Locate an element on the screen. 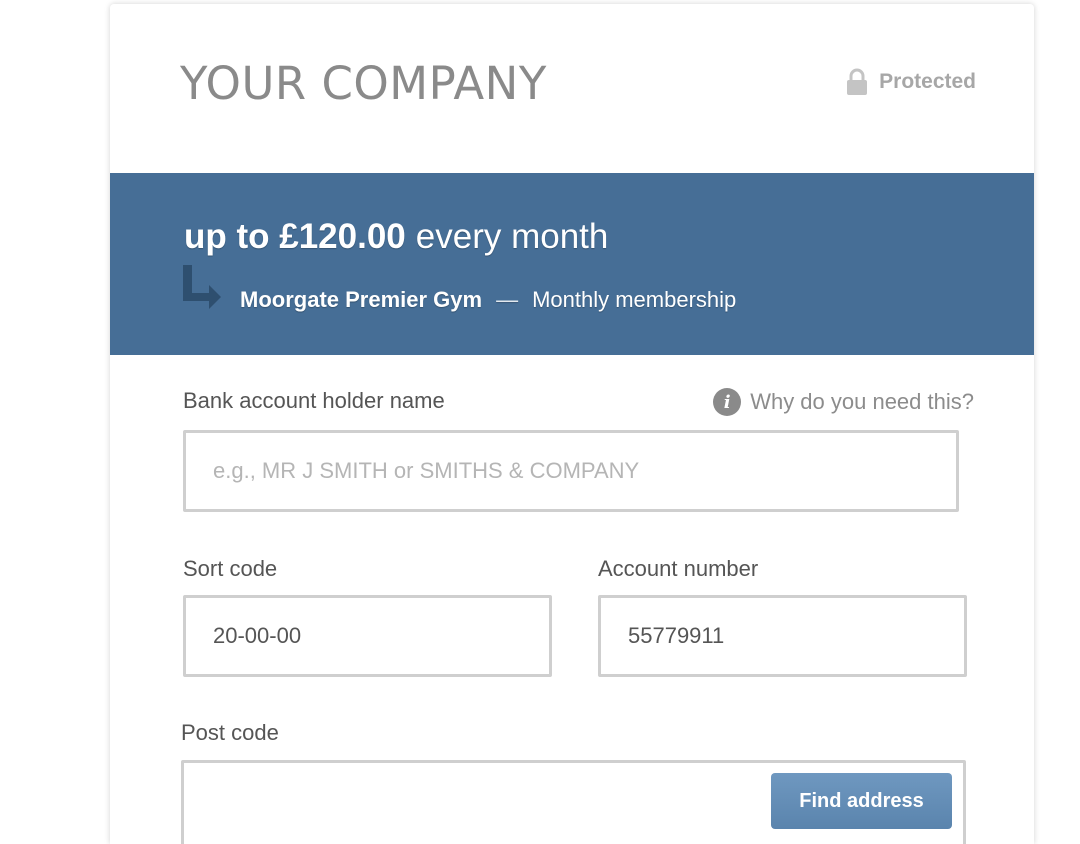  post-code-label: Post code is located at coordinates (230, 732).